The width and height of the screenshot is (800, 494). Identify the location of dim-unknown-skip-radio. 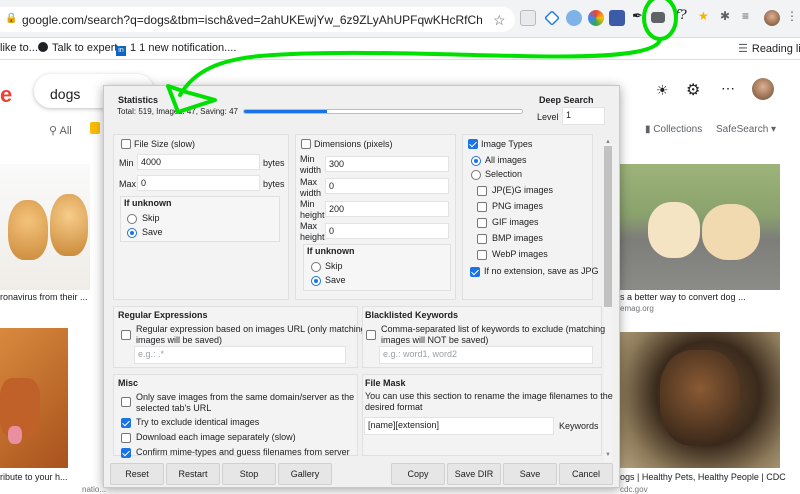
(316, 267).